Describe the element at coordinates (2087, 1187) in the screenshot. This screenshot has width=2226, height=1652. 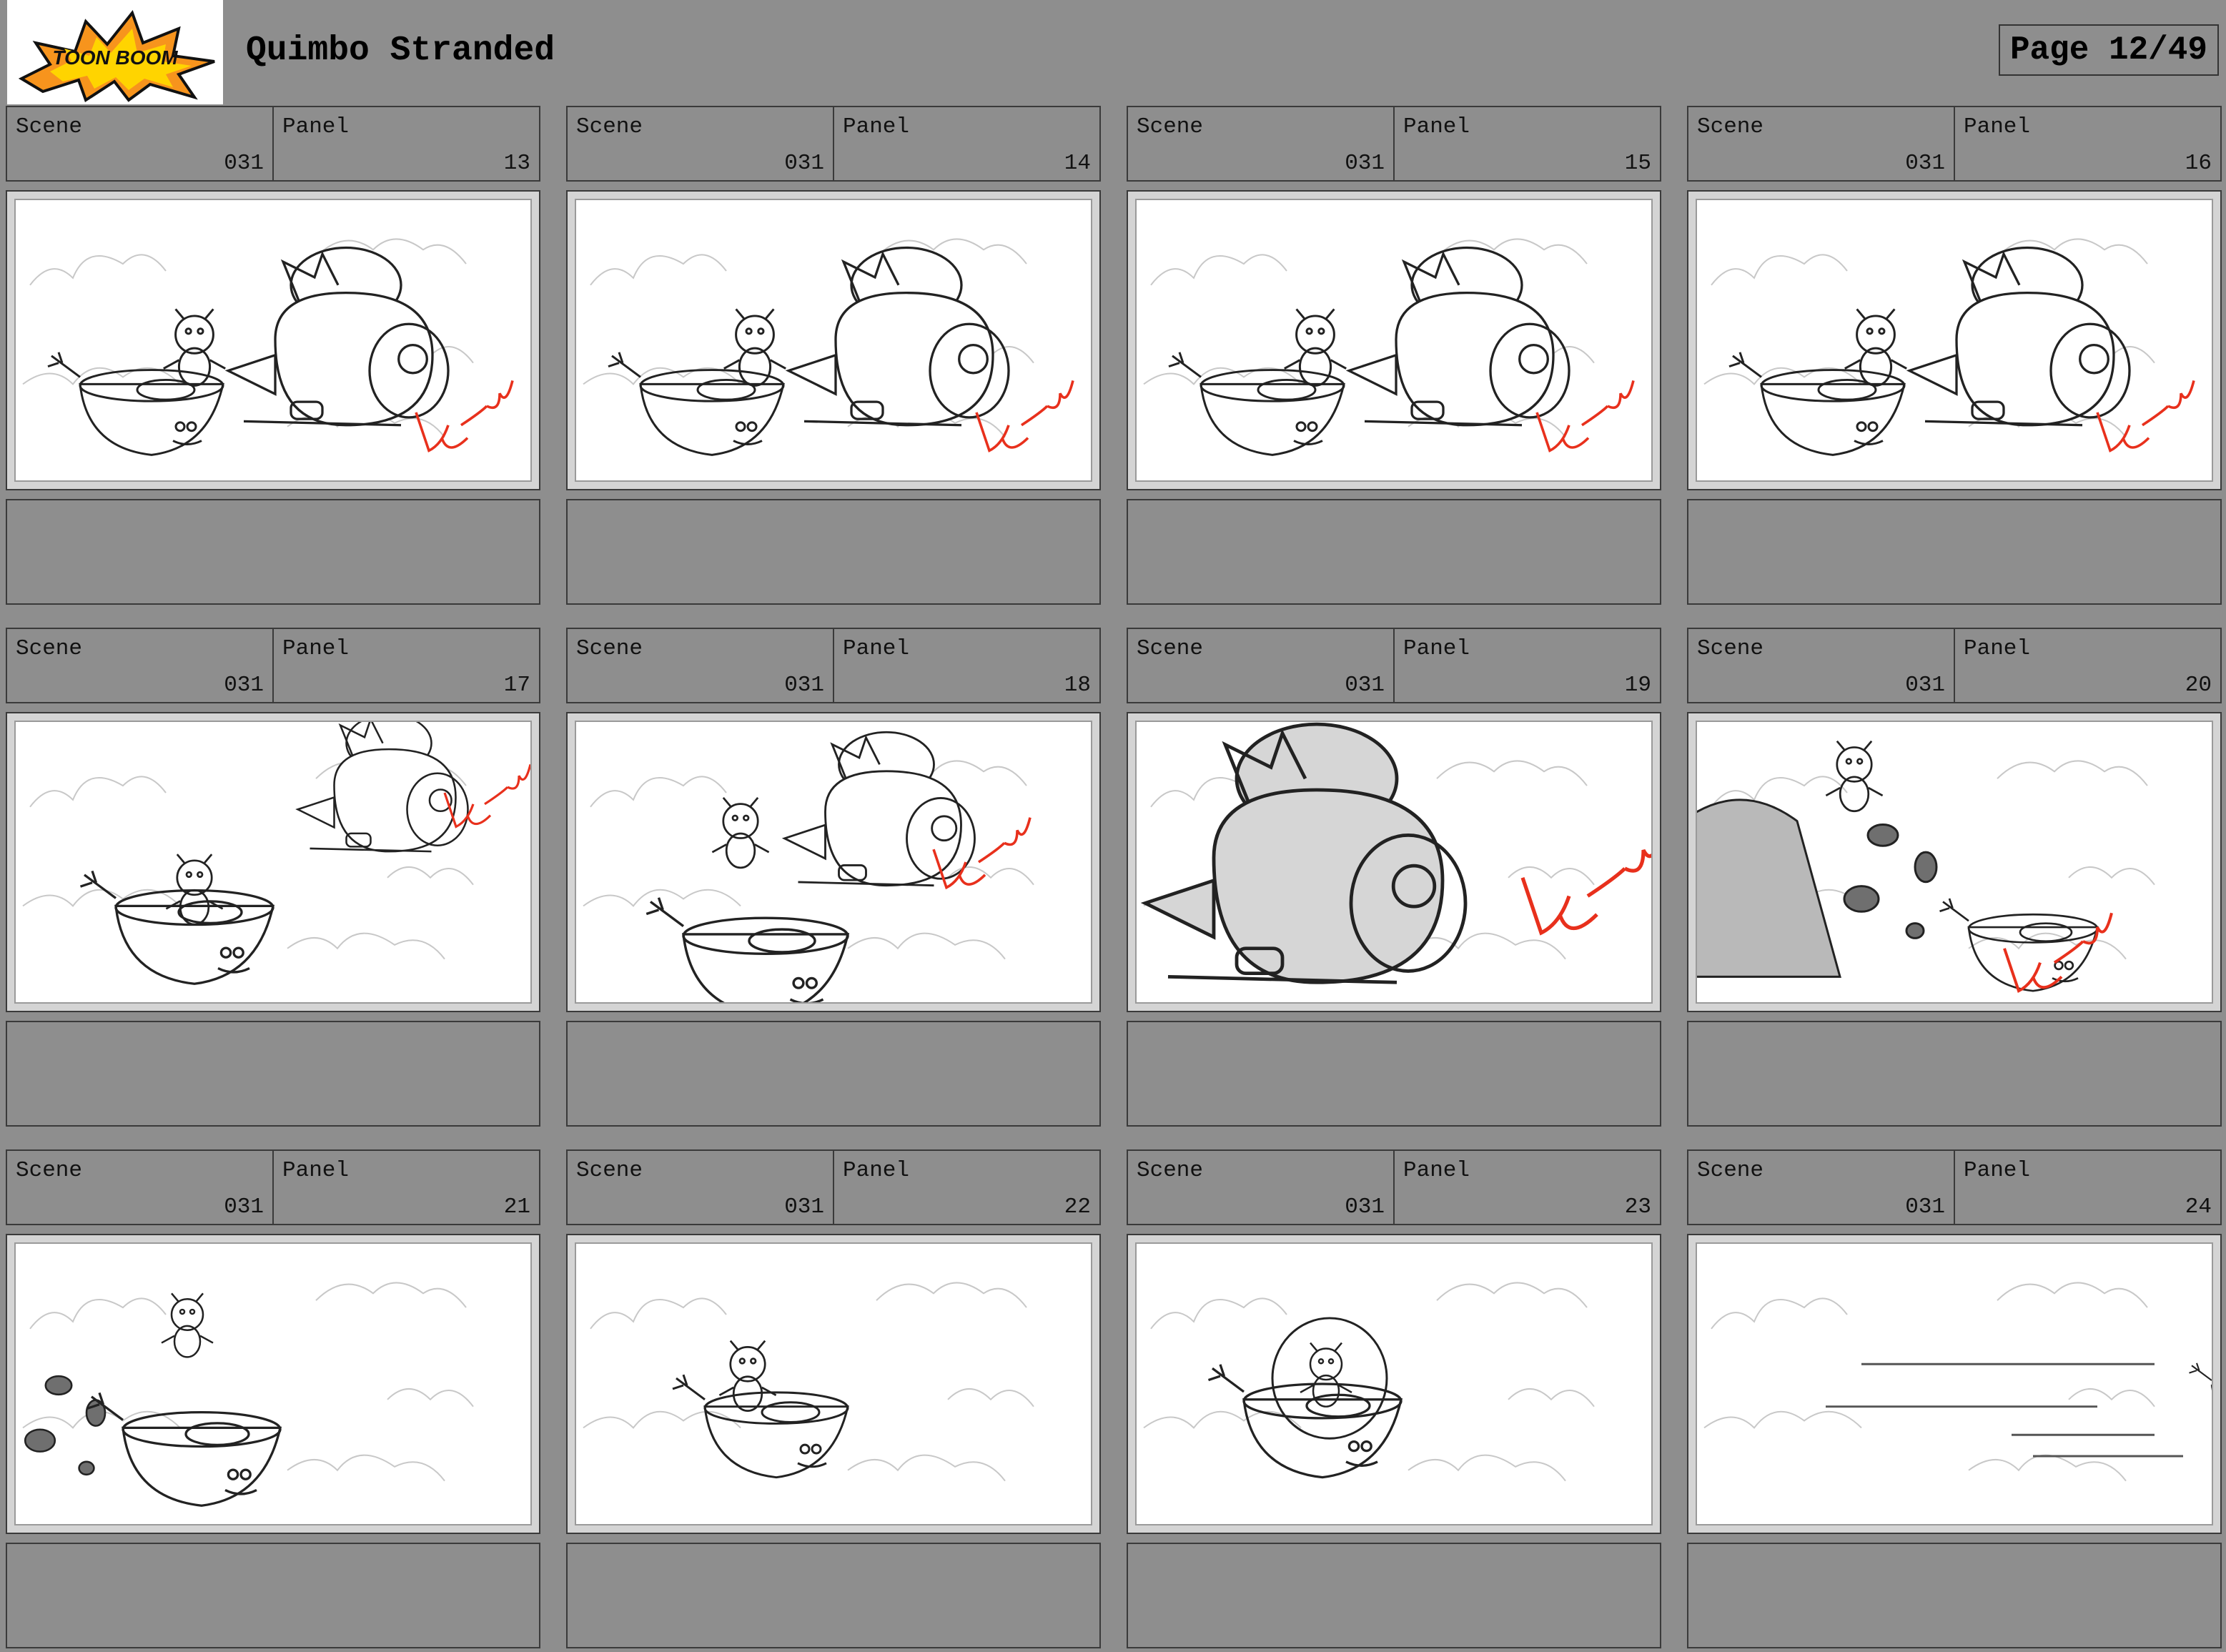
I see `panel-cell: Panel 24` at that location.